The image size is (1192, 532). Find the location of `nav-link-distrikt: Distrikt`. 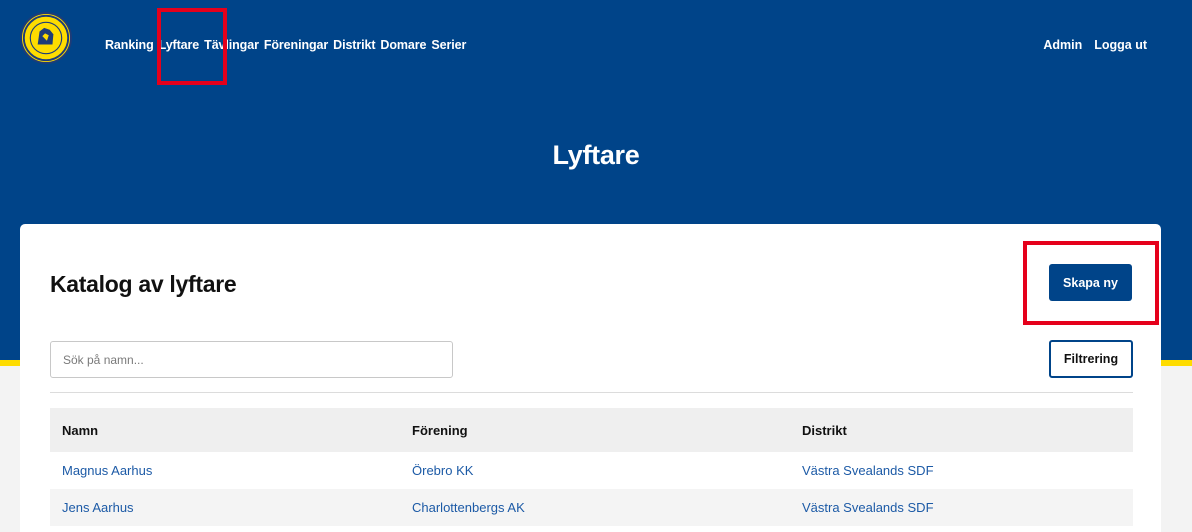

nav-link-distrikt: Distrikt is located at coordinates (354, 45).